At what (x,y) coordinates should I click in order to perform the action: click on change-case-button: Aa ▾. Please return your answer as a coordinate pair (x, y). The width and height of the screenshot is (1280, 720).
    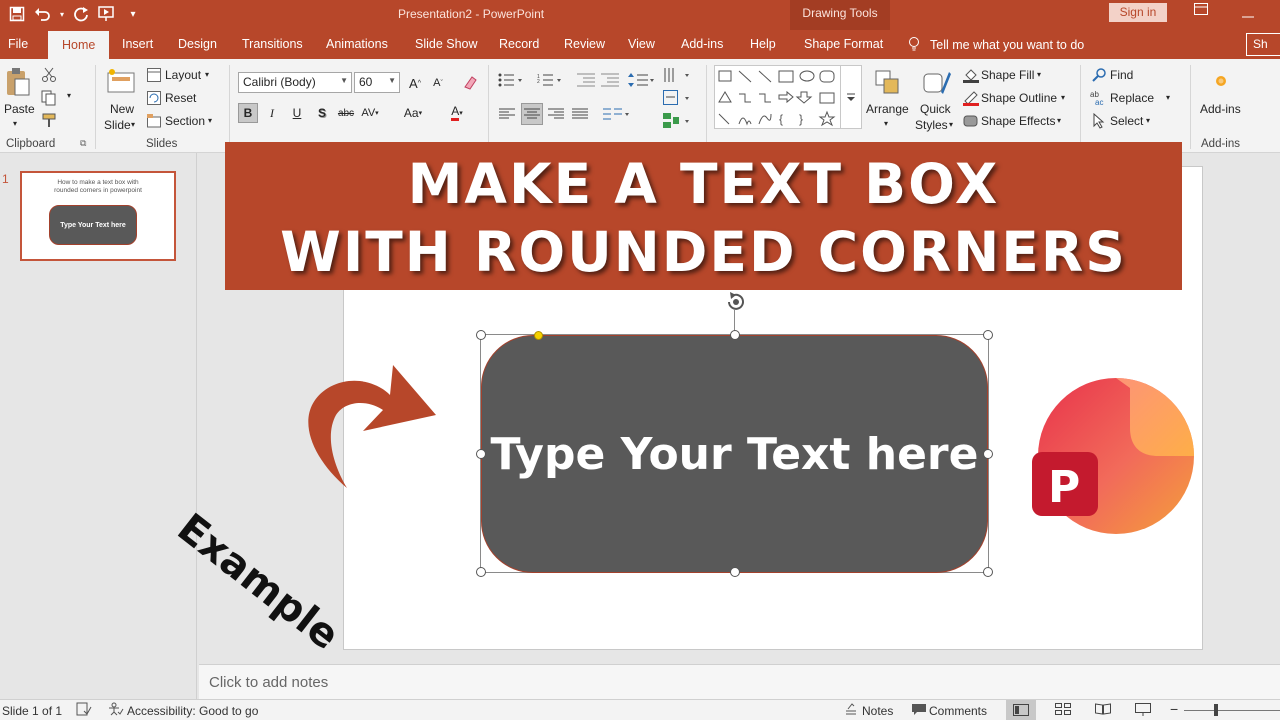
    Looking at the image, I should click on (413, 113).